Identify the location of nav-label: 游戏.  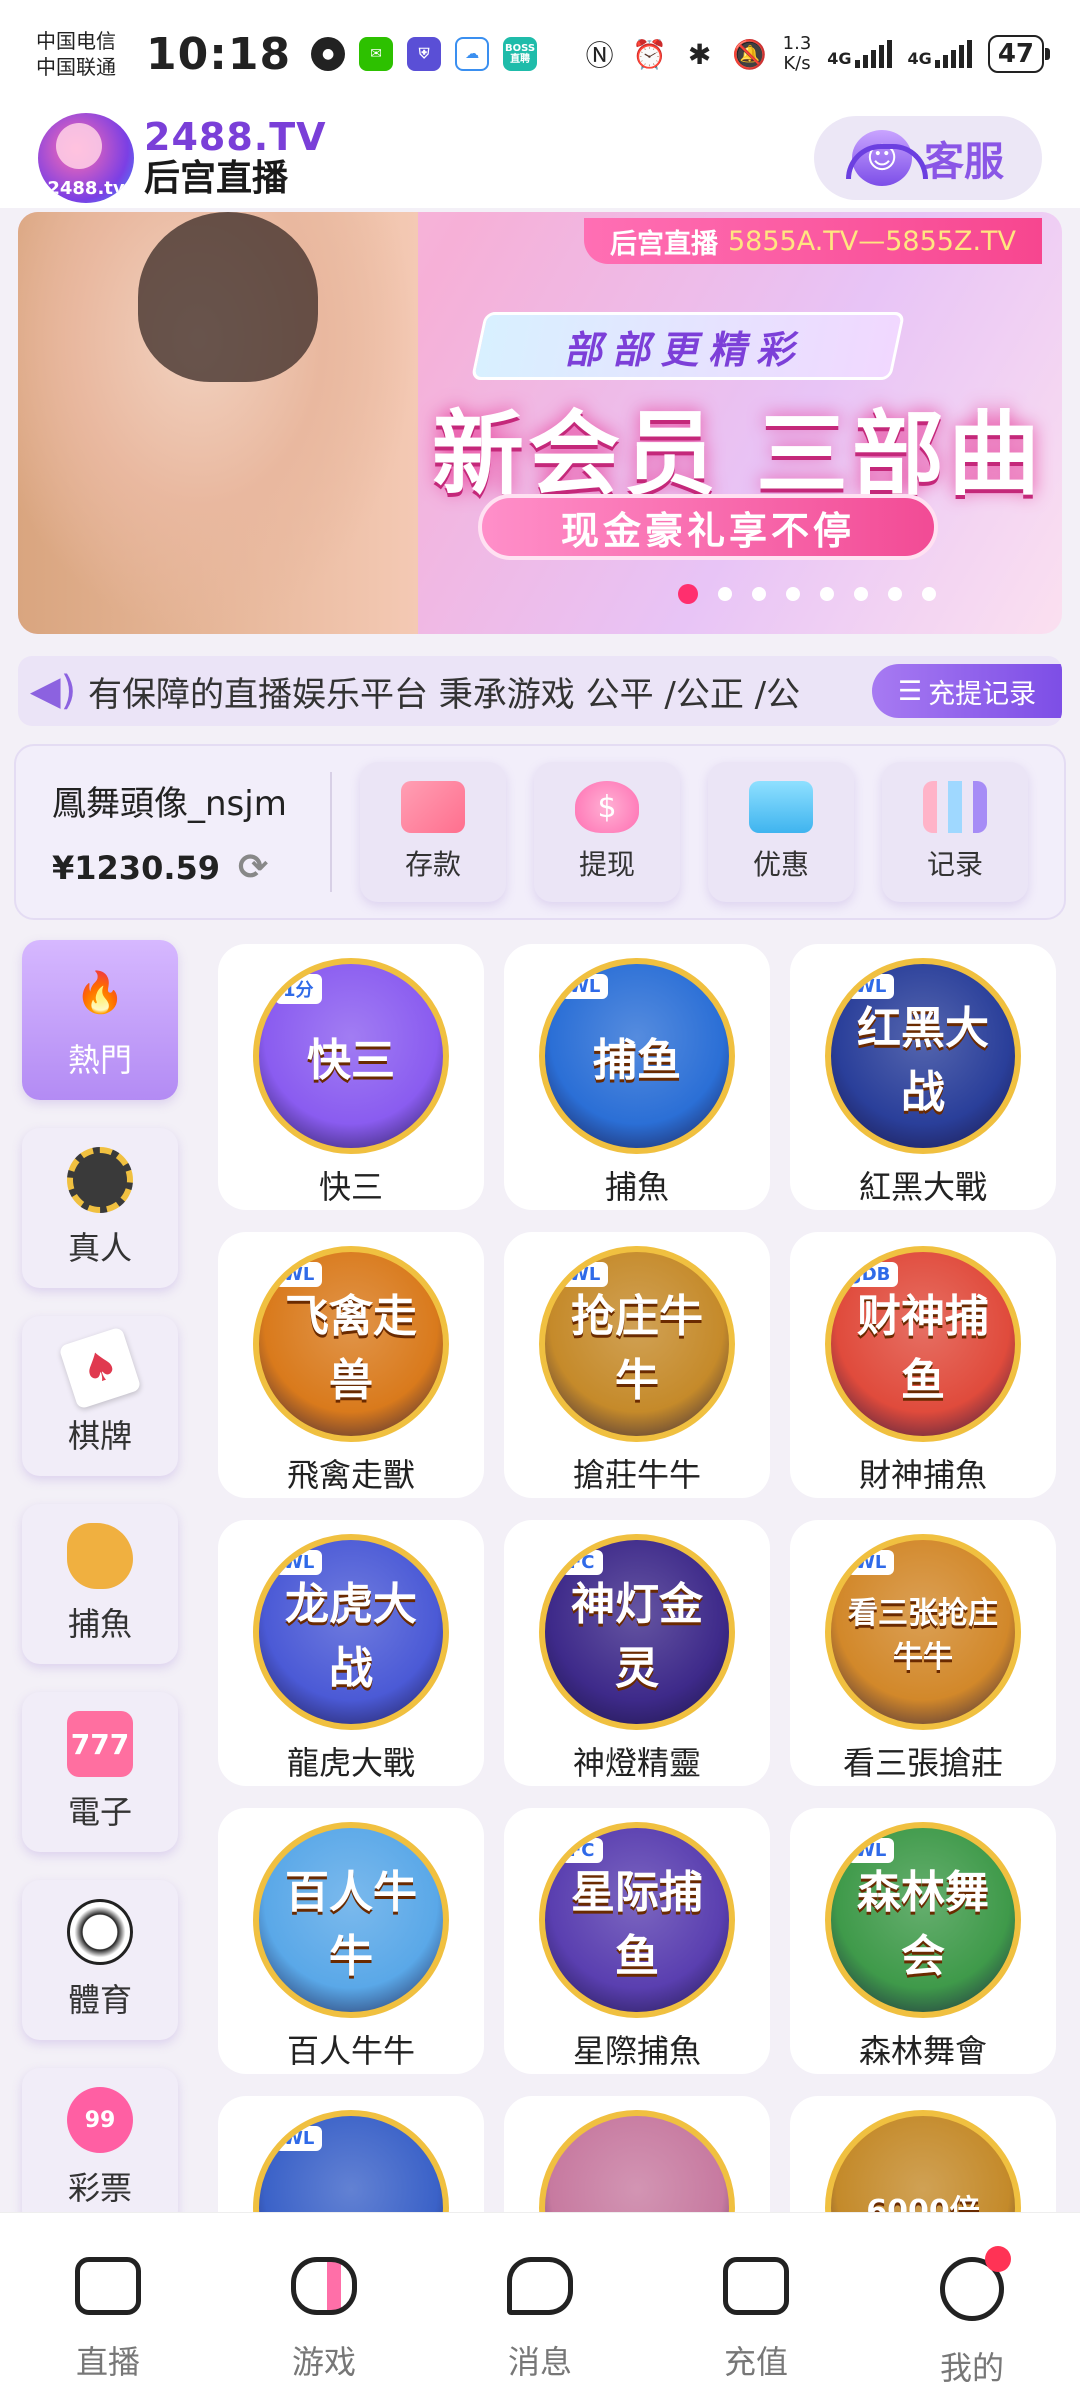
(323, 2362).